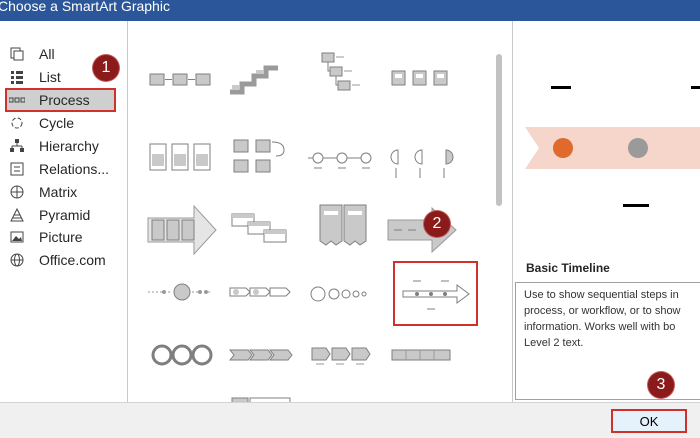  Describe the element at coordinates (262, 230) in the screenshot. I see `layout-staggered-process` at that location.